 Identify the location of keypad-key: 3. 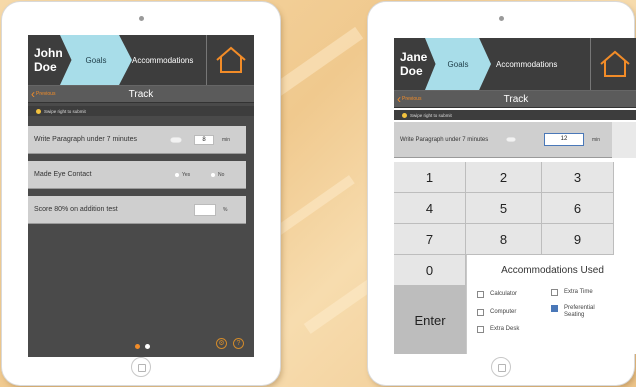
(578, 177).